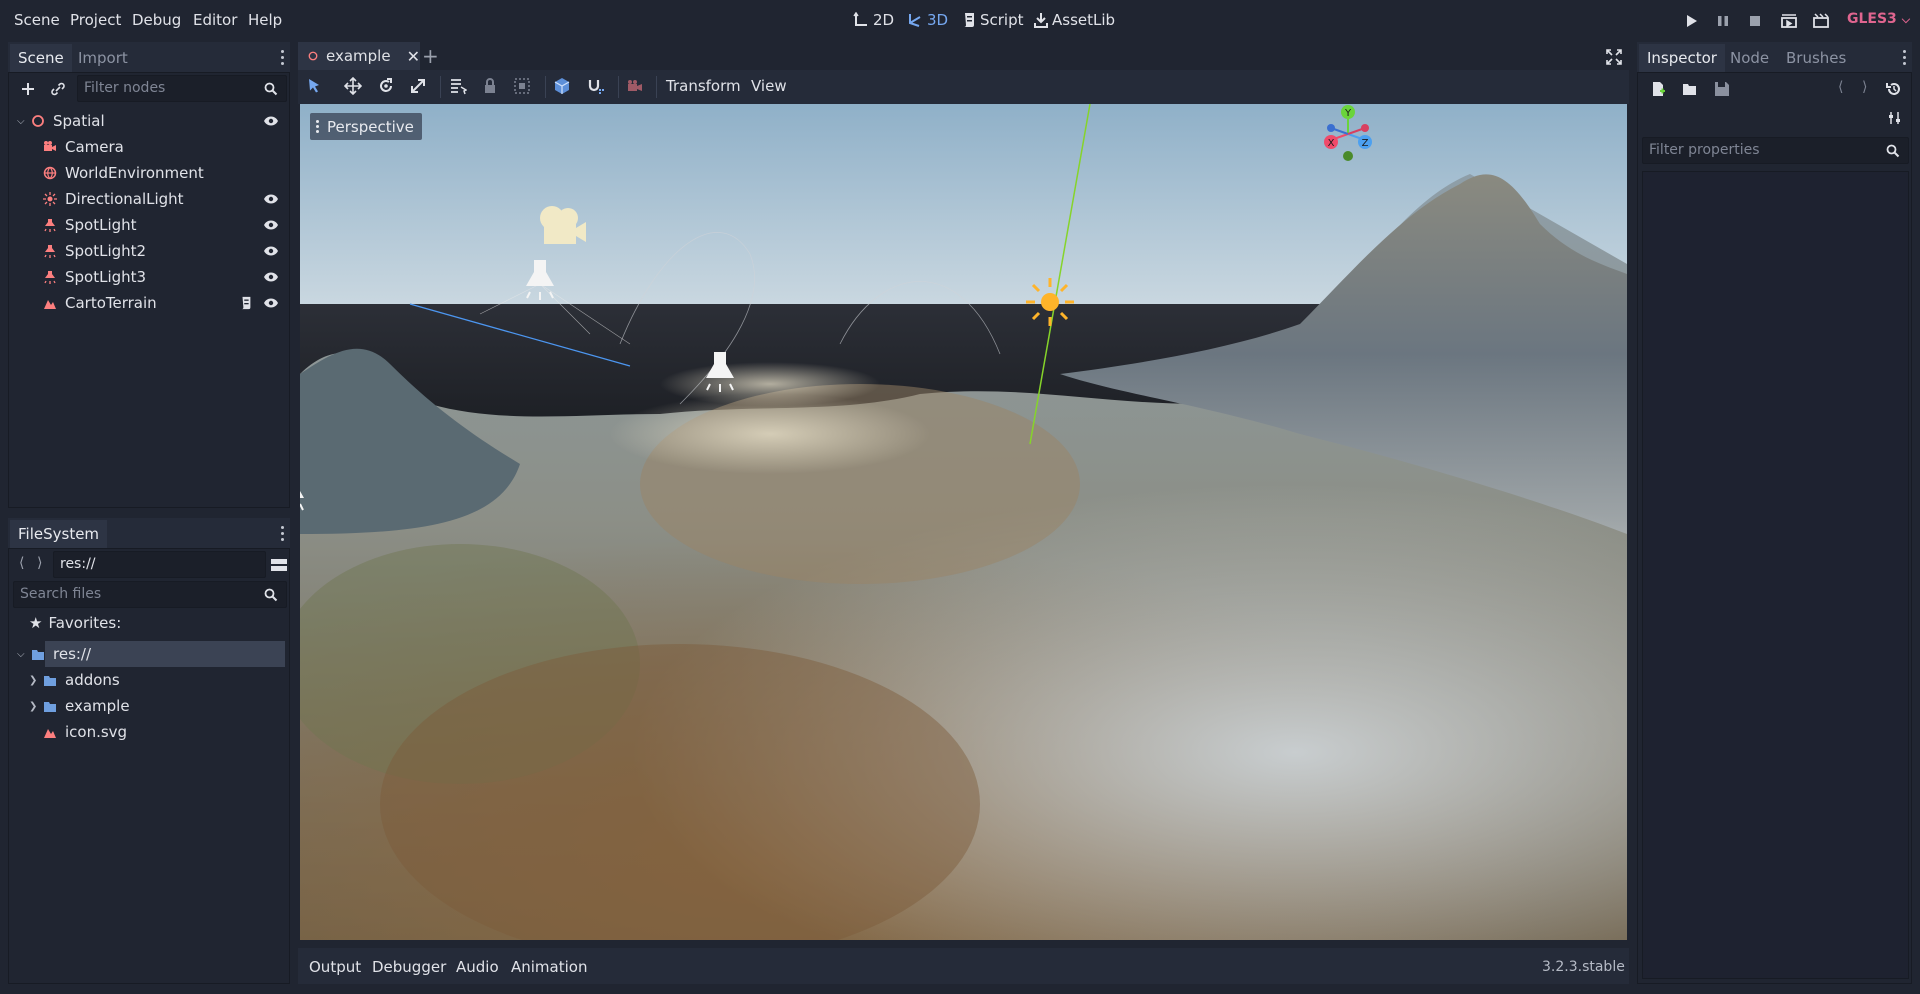 The height and width of the screenshot is (994, 1920). What do you see at coordinates (37, 20) in the screenshot?
I see `menu-scene: Scene` at bounding box center [37, 20].